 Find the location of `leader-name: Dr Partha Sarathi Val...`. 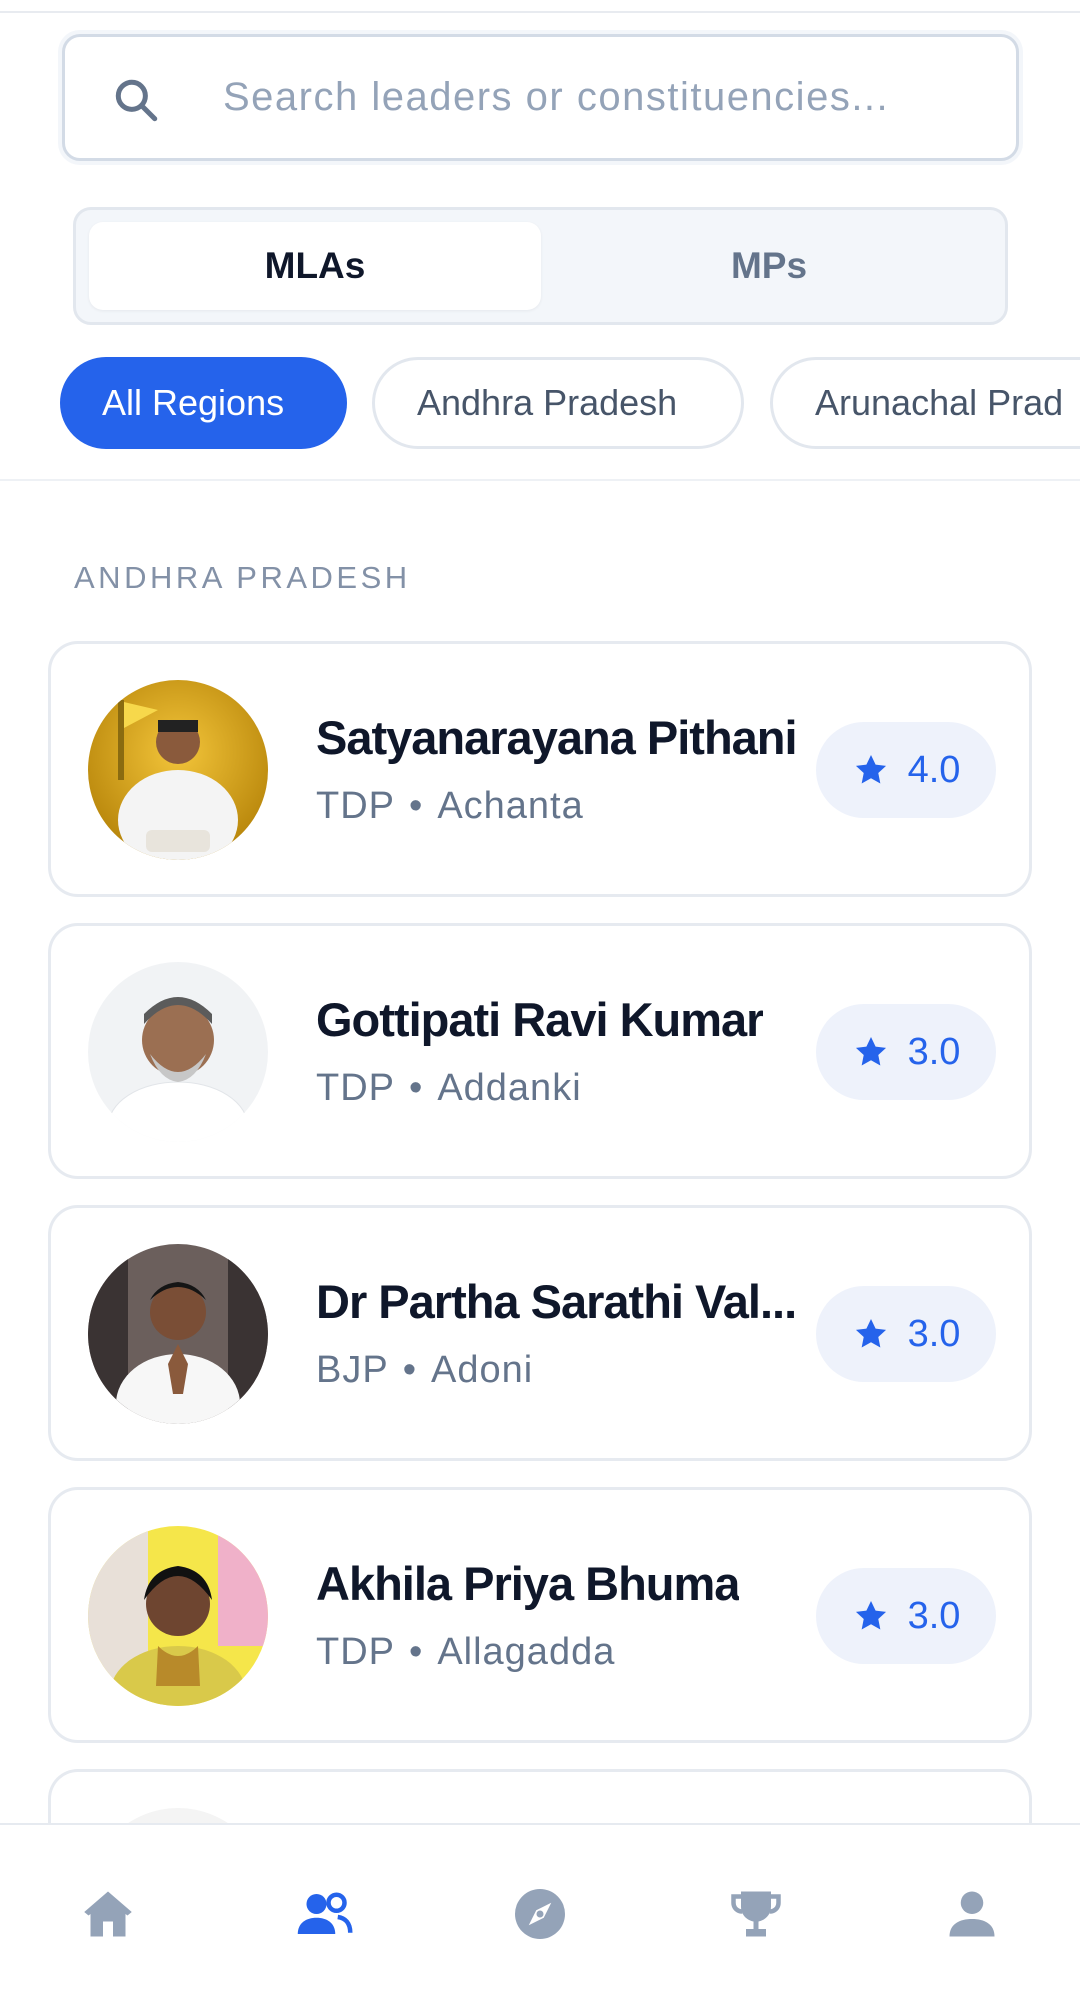

leader-name: Dr Partha Sarathi Val... is located at coordinates (556, 1301).